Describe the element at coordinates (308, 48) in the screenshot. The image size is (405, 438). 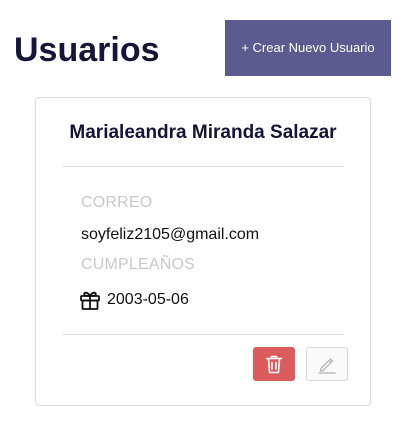
I see `create-user-button: + Crear Nuevo Usuario` at that location.